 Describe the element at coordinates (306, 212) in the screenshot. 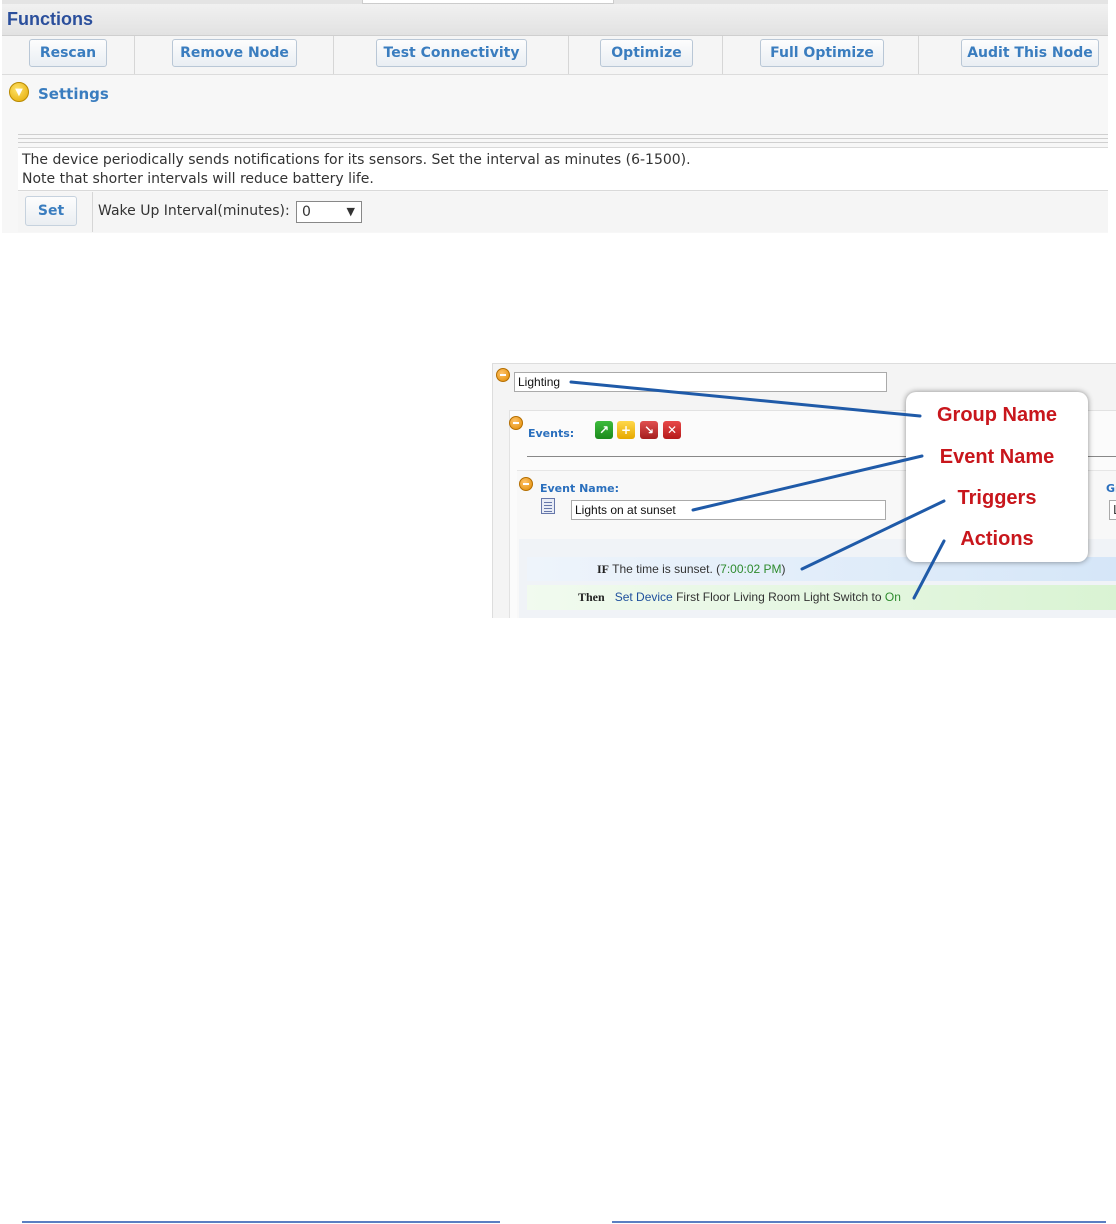

I see `wakeup-interval-value: 0` at that location.